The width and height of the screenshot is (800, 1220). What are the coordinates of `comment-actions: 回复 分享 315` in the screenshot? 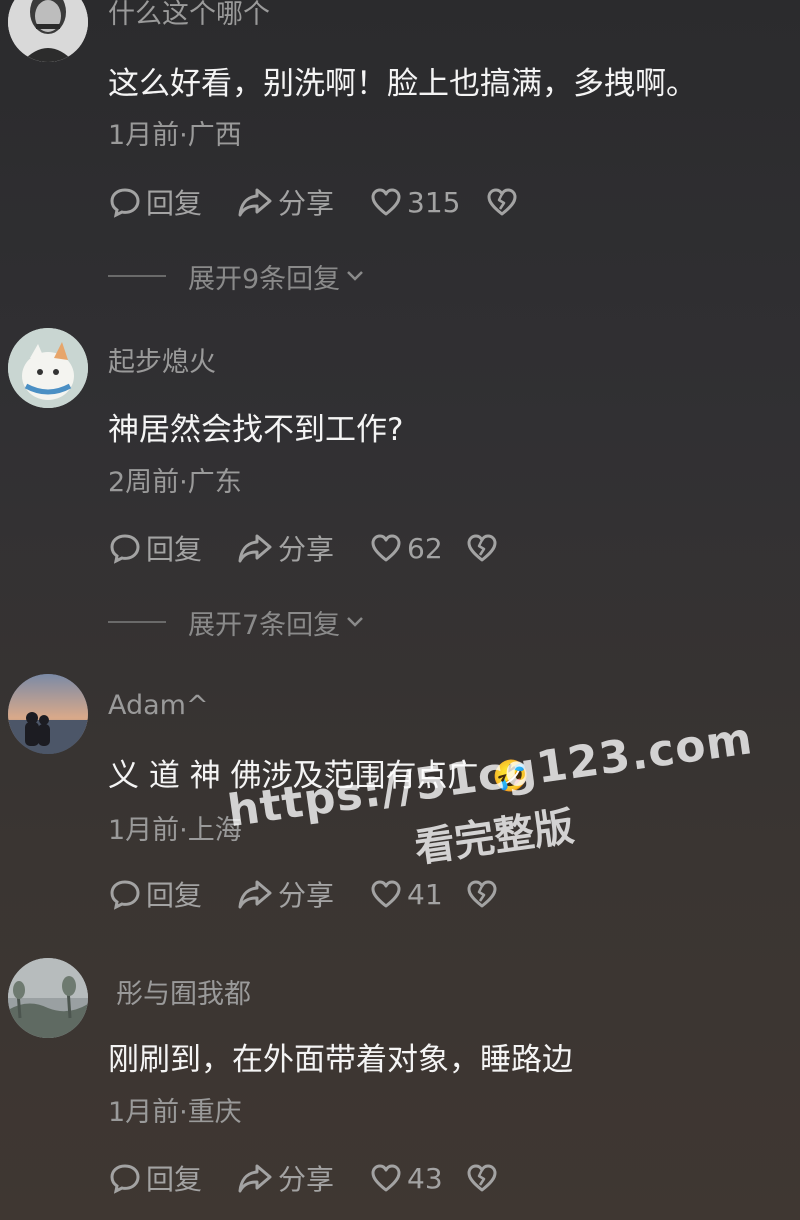 It's located at (313, 202).